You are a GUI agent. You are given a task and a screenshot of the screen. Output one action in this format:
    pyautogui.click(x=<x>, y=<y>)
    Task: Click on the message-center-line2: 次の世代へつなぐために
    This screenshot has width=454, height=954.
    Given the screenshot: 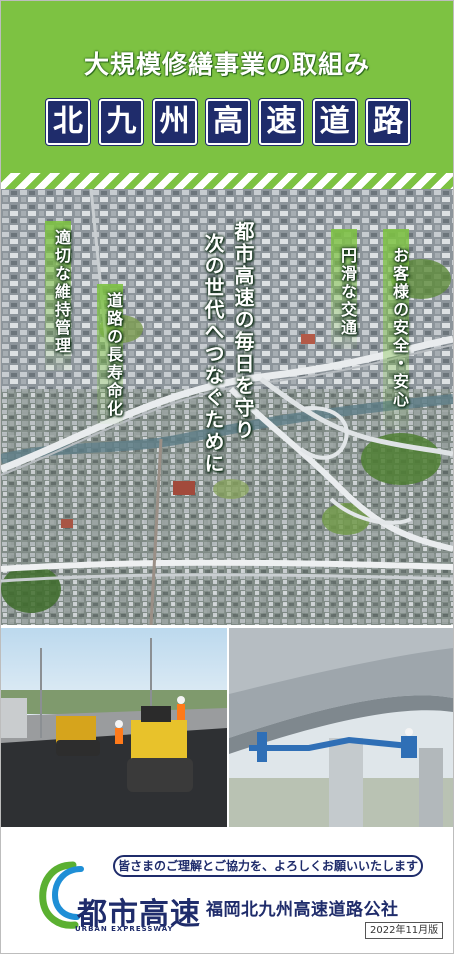 What is the action you would take?
    pyautogui.click(x=213, y=354)
    